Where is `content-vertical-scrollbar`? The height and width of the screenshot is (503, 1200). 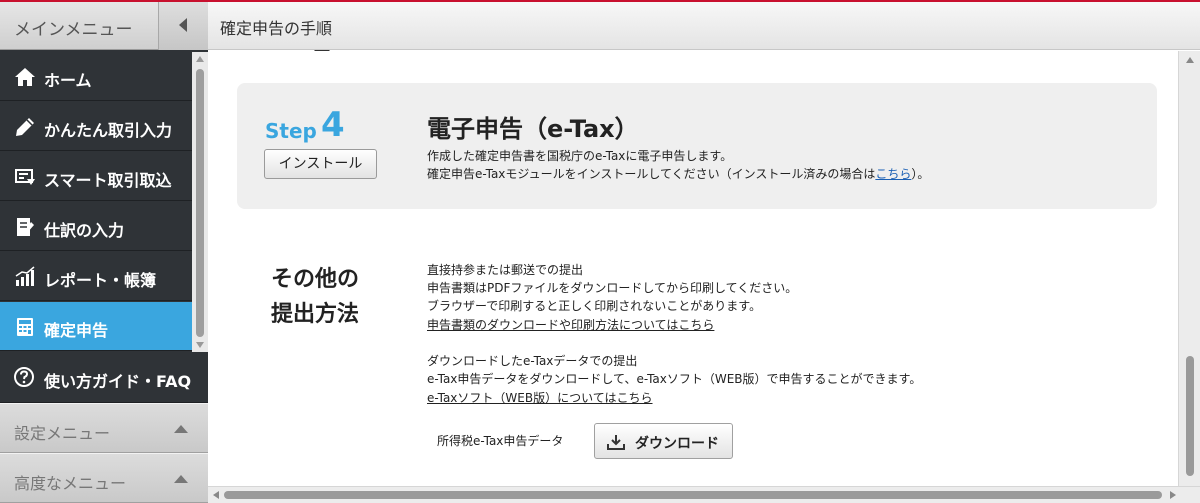 content-vertical-scrollbar is located at coordinates (1189, 268).